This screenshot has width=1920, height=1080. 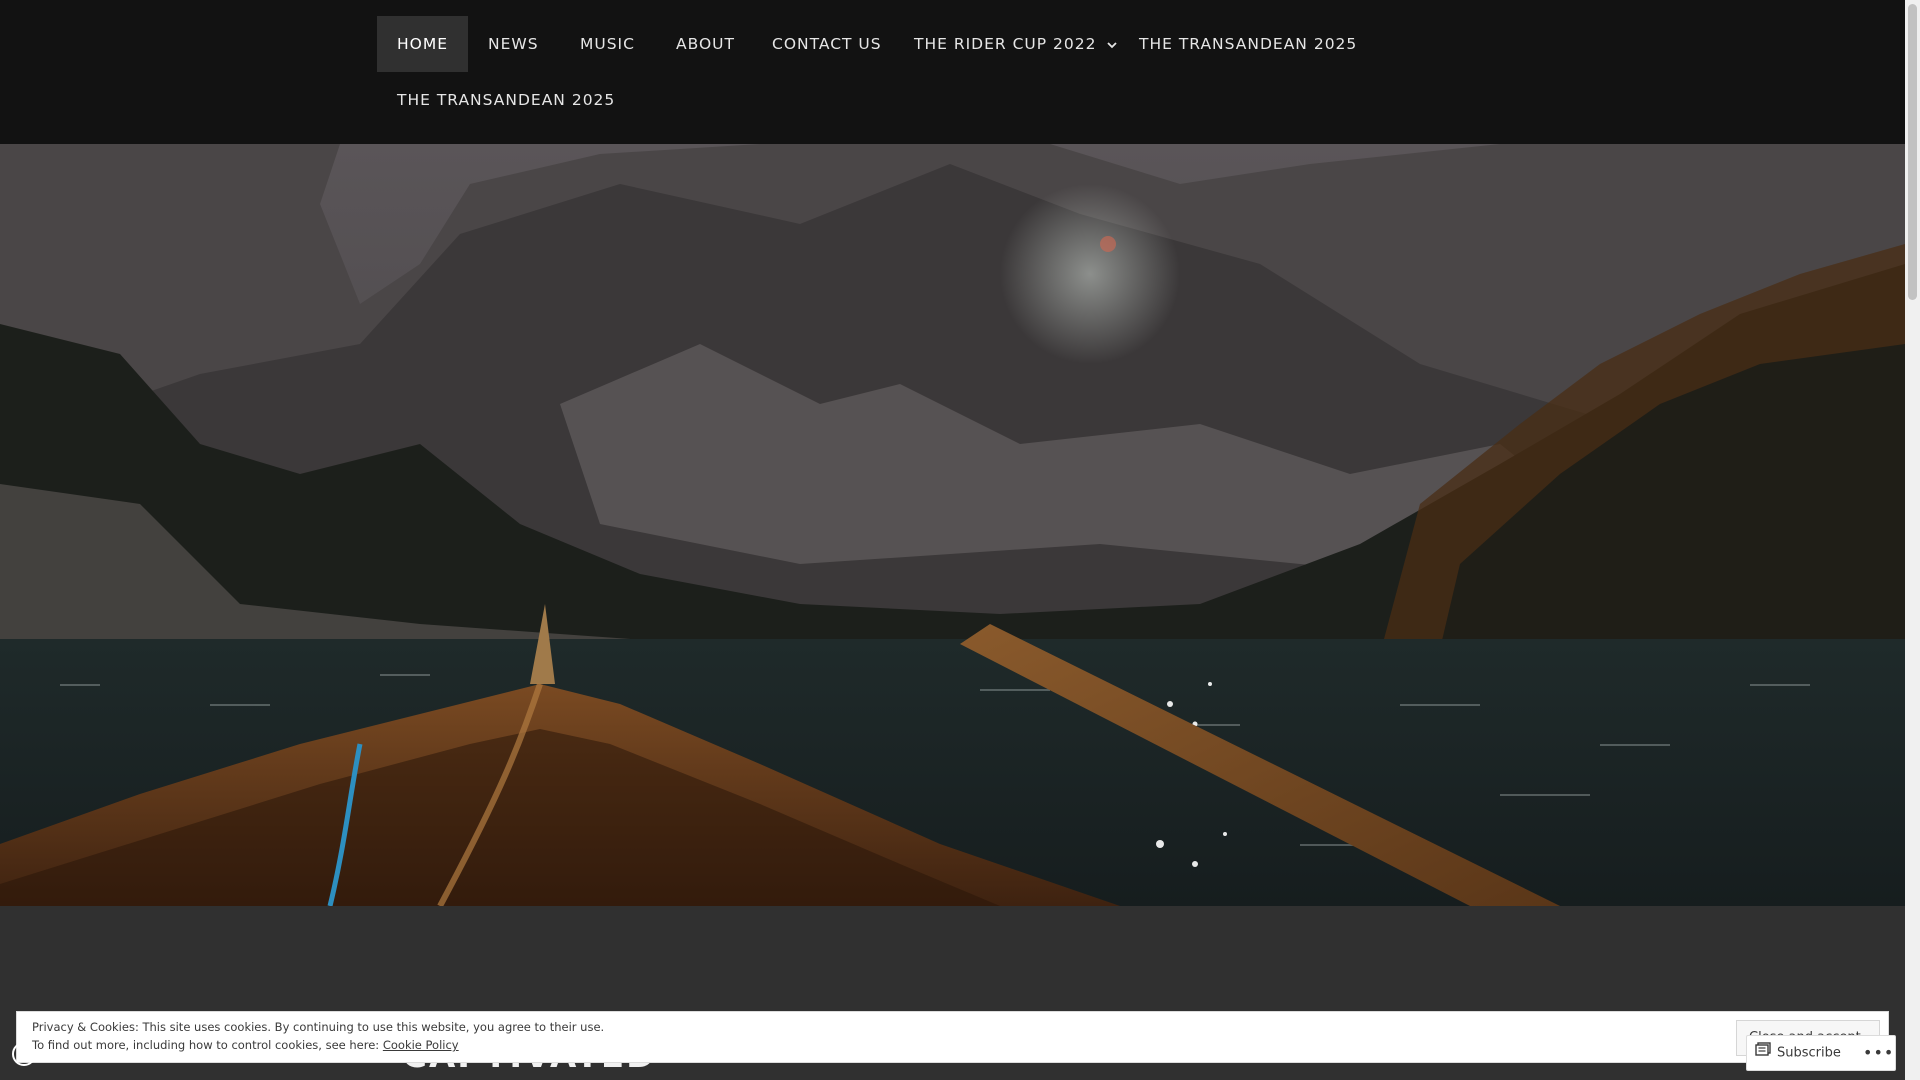 I want to click on nav-item-about: ABOUT, so click(x=705, y=44).